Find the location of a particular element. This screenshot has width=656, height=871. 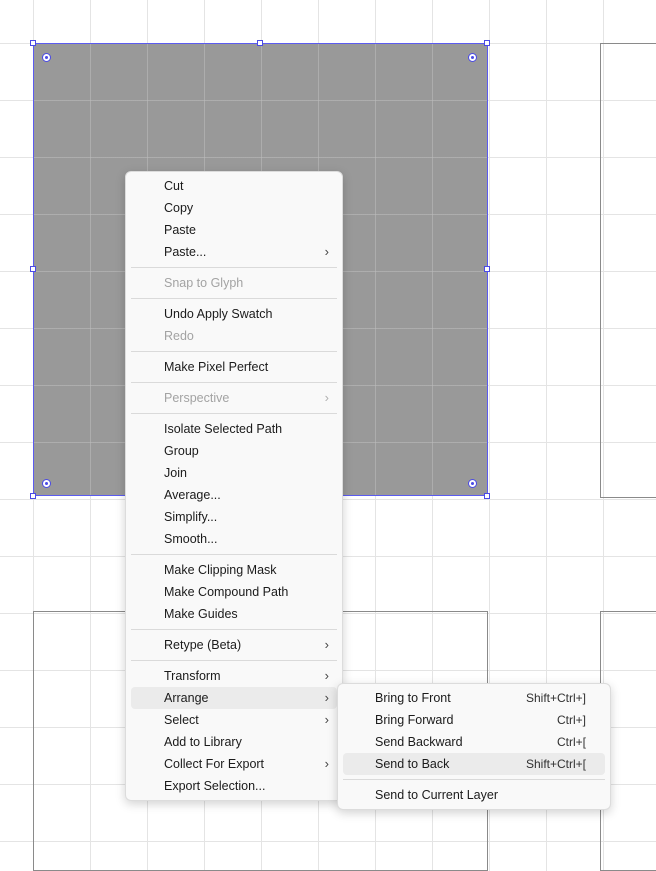

shortcut-label: Ctrl+] is located at coordinates (571, 720).